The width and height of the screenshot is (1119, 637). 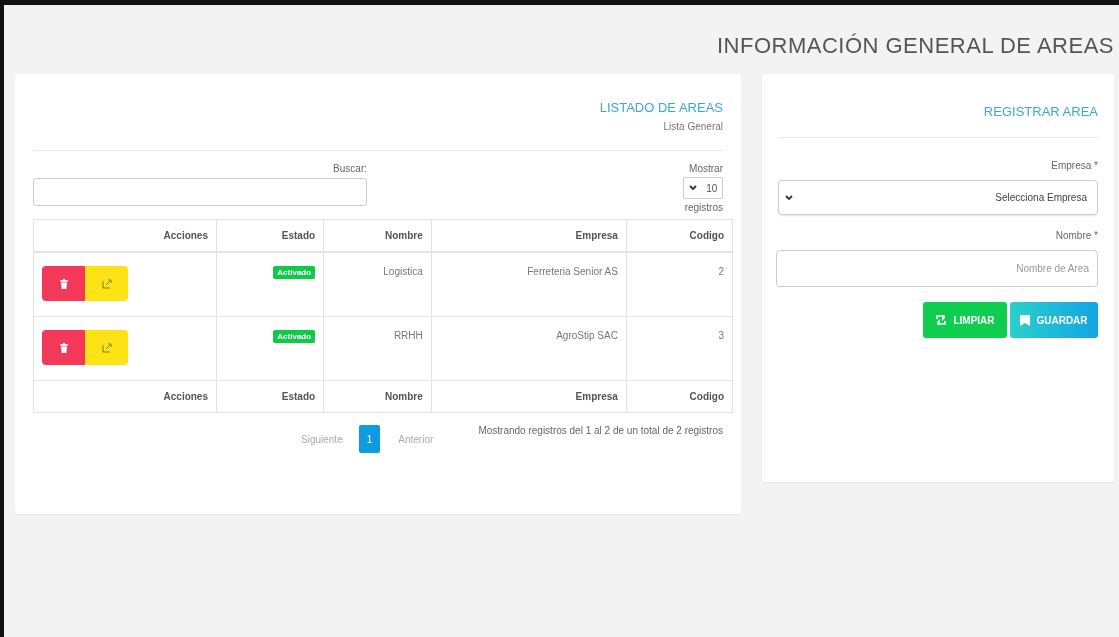 I want to click on field-label: Nombre *, so click(x=1076, y=235).